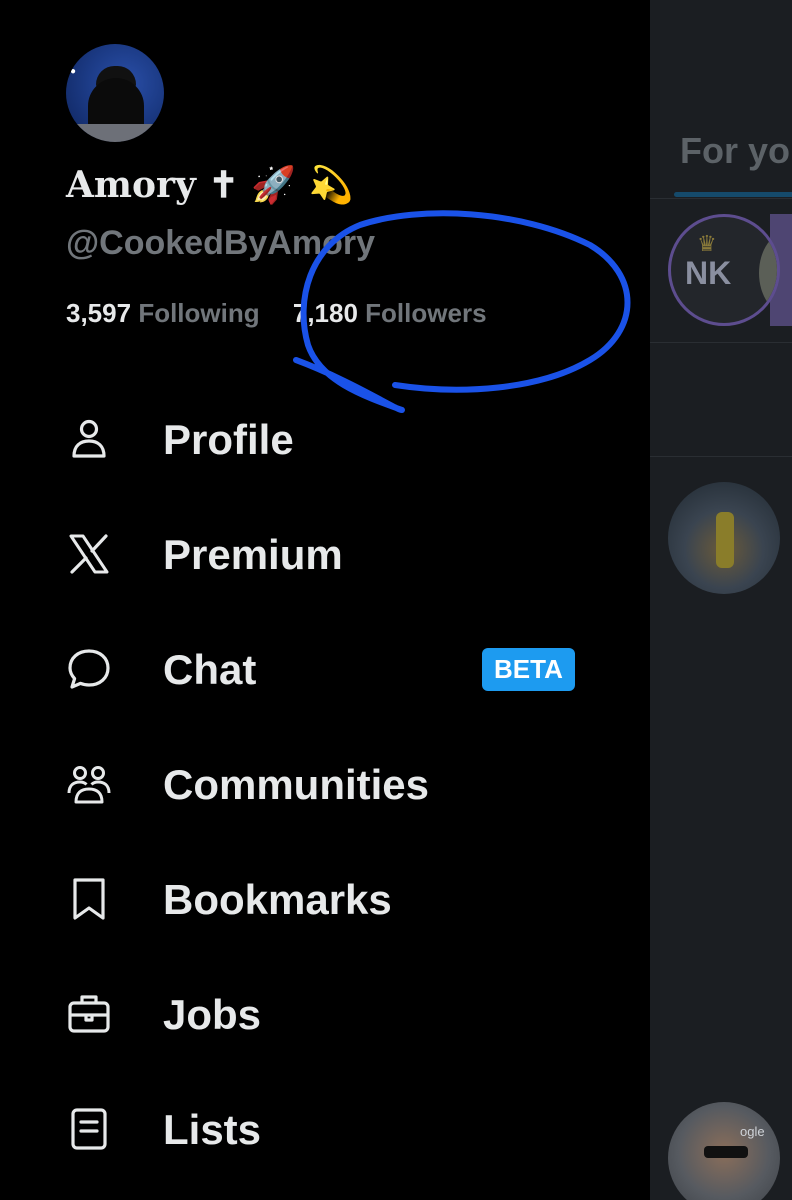  I want to click on post-avatar: ♛ NK, so click(724, 270).